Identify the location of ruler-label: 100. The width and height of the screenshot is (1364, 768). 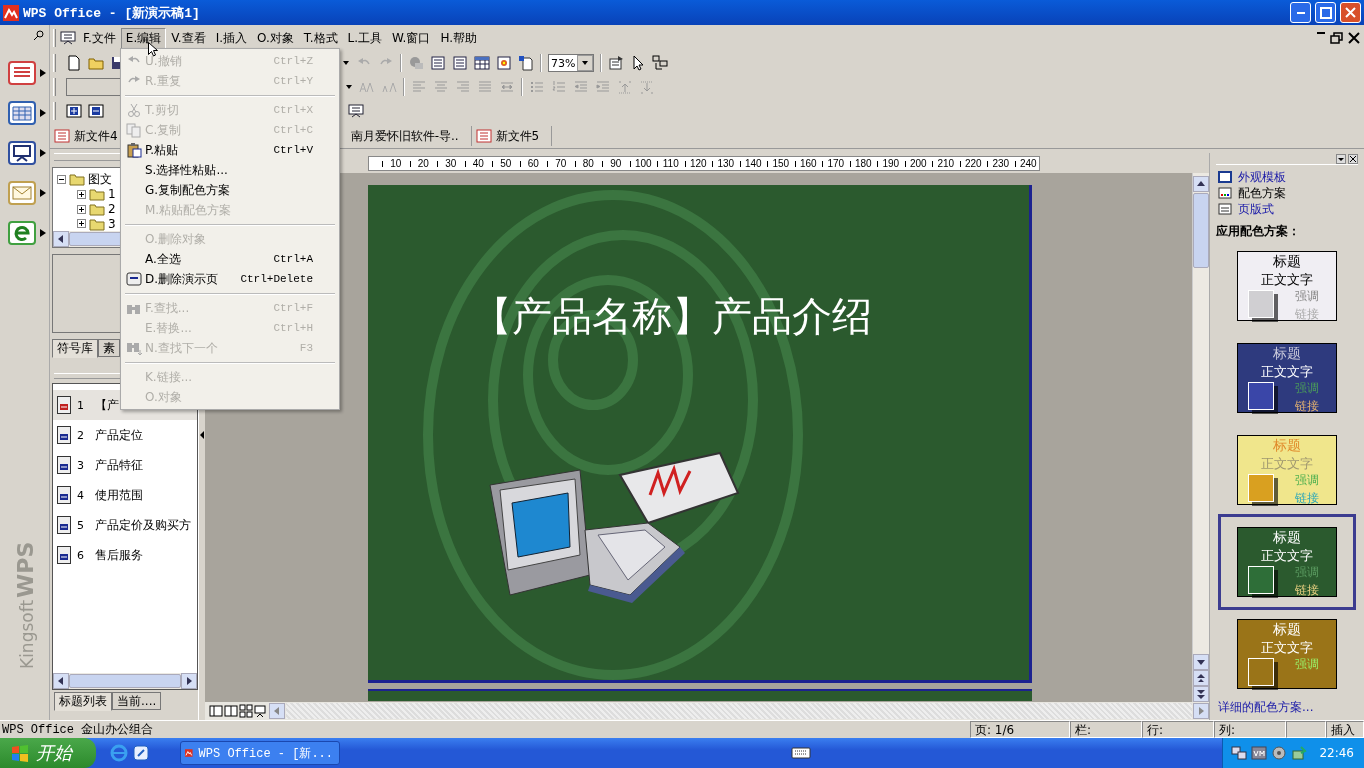
(643, 163).